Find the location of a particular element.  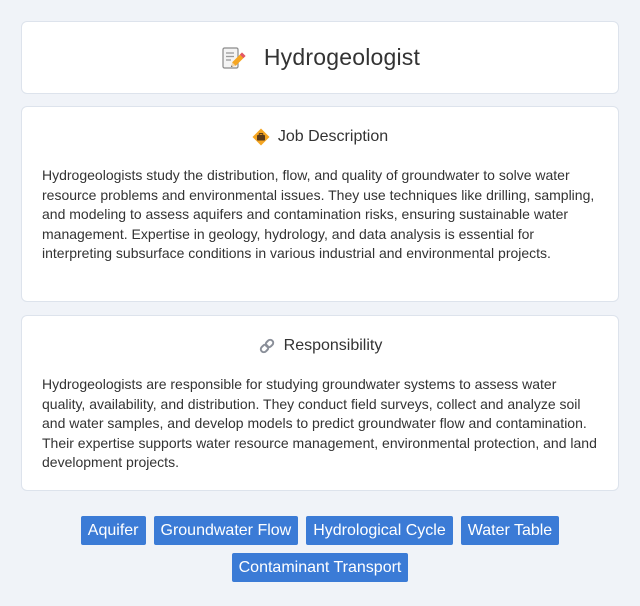

diamond-briefcase-icon is located at coordinates (261, 137).